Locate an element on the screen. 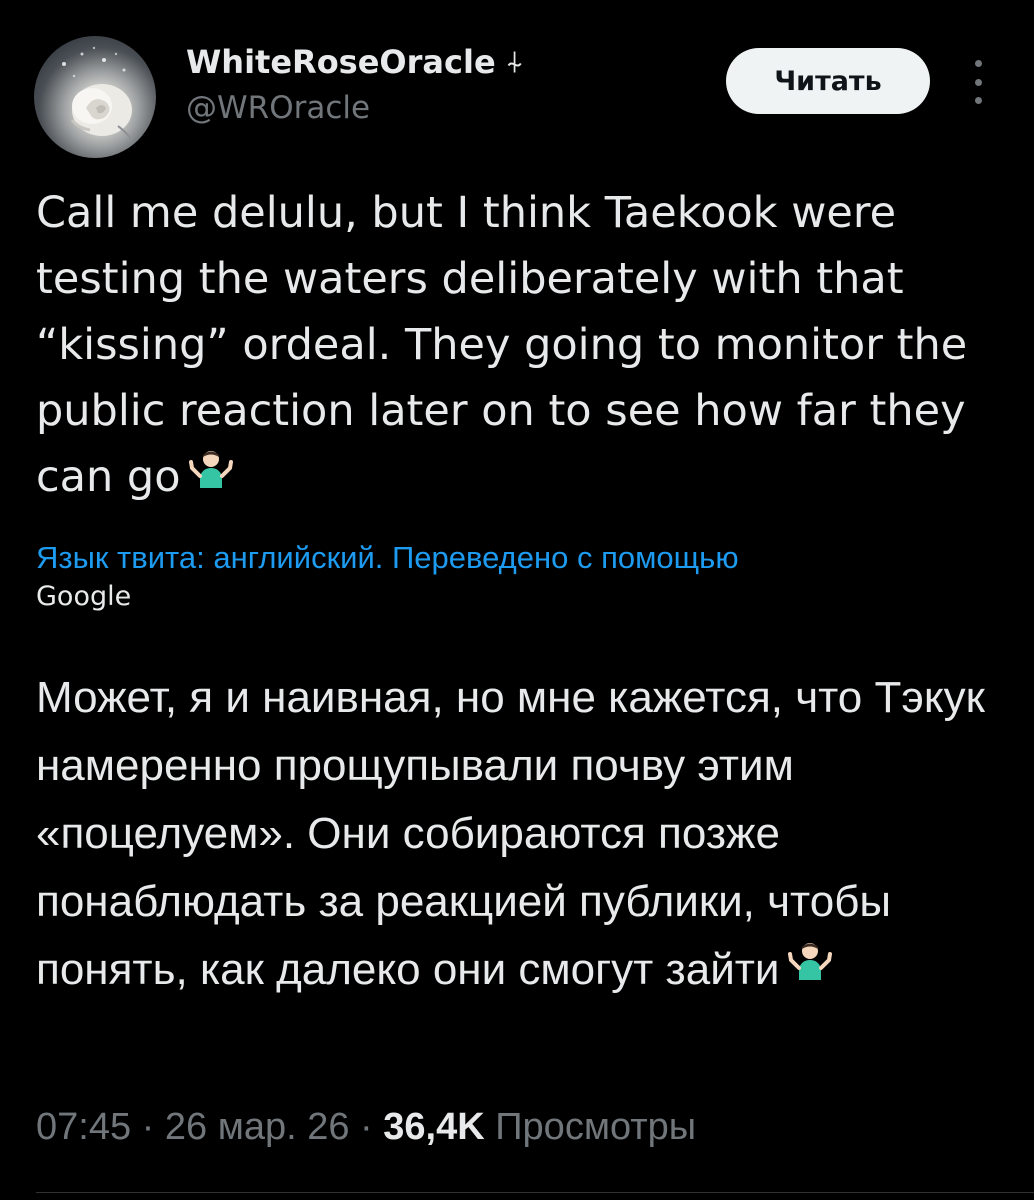 Image resolution: width=1034 pixels, height=1200 pixels. author-identity: WhiteRoseOracle ⍭ @WROracle is located at coordinates (355, 83).